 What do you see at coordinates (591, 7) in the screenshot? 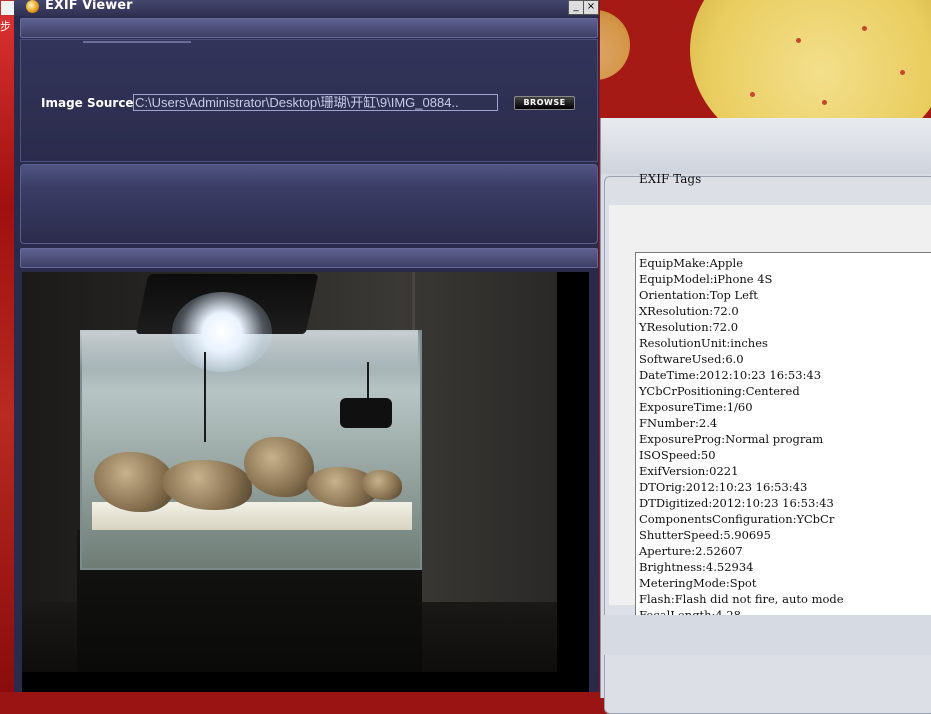
I see `close-button: ×` at bounding box center [591, 7].